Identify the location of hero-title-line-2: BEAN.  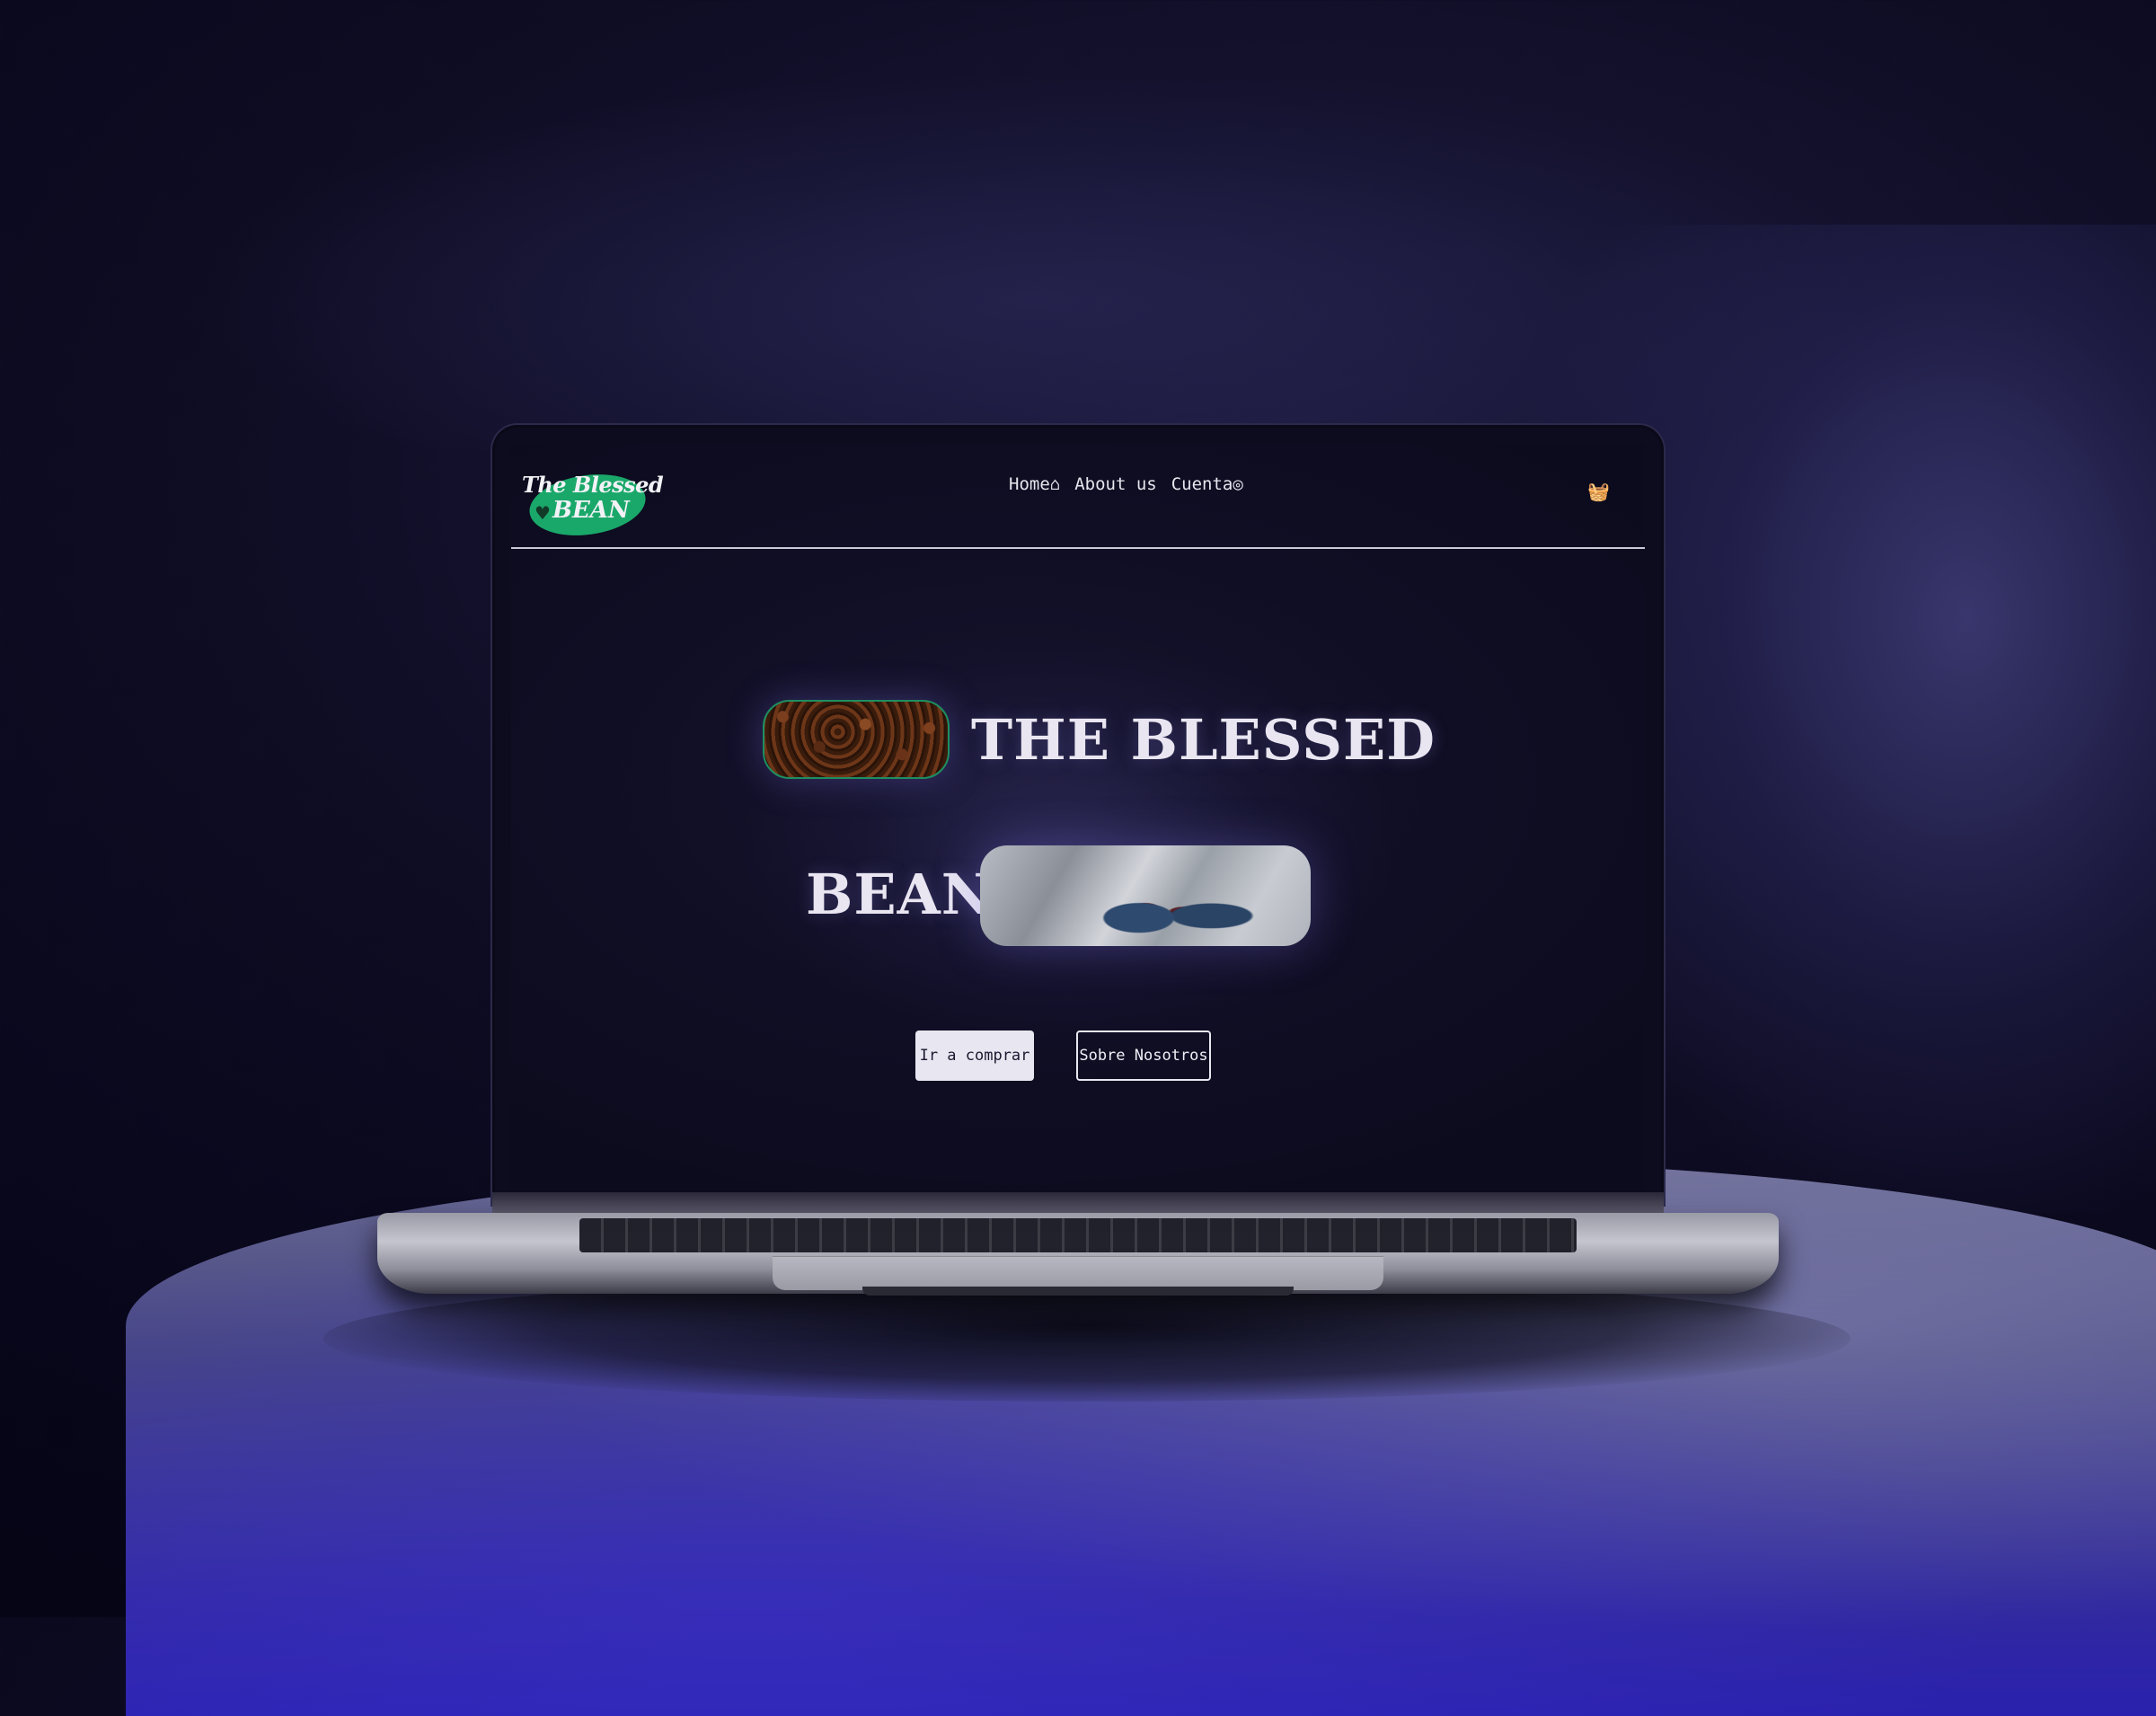
(900, 895).